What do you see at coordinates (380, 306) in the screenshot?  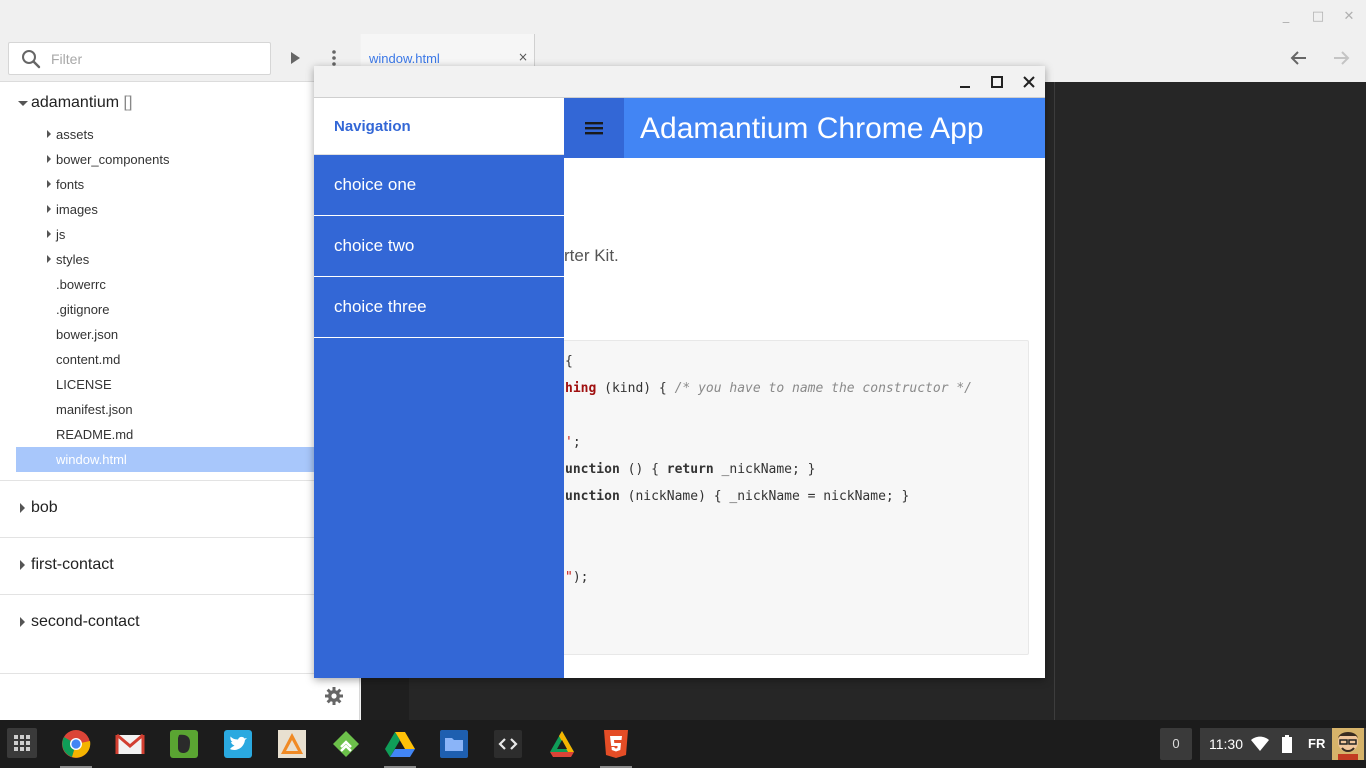 I see `menu-item-label: choice three` at bounding box center [380, 306].